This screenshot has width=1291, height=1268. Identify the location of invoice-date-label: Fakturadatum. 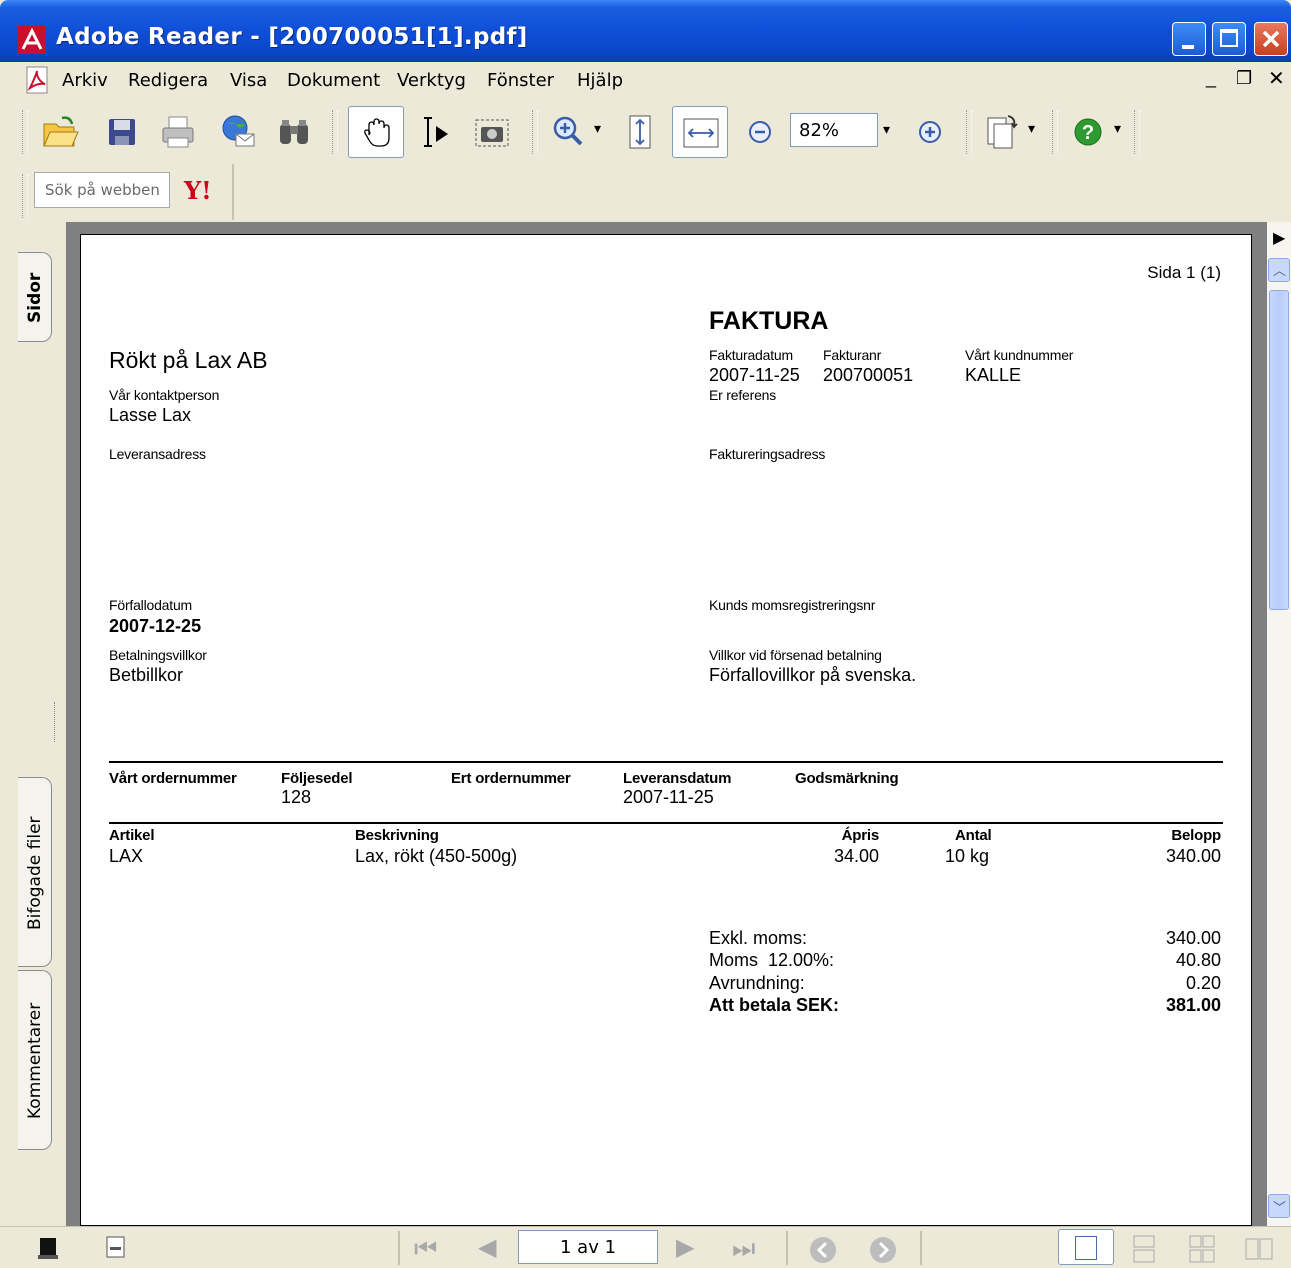
(751, 355).